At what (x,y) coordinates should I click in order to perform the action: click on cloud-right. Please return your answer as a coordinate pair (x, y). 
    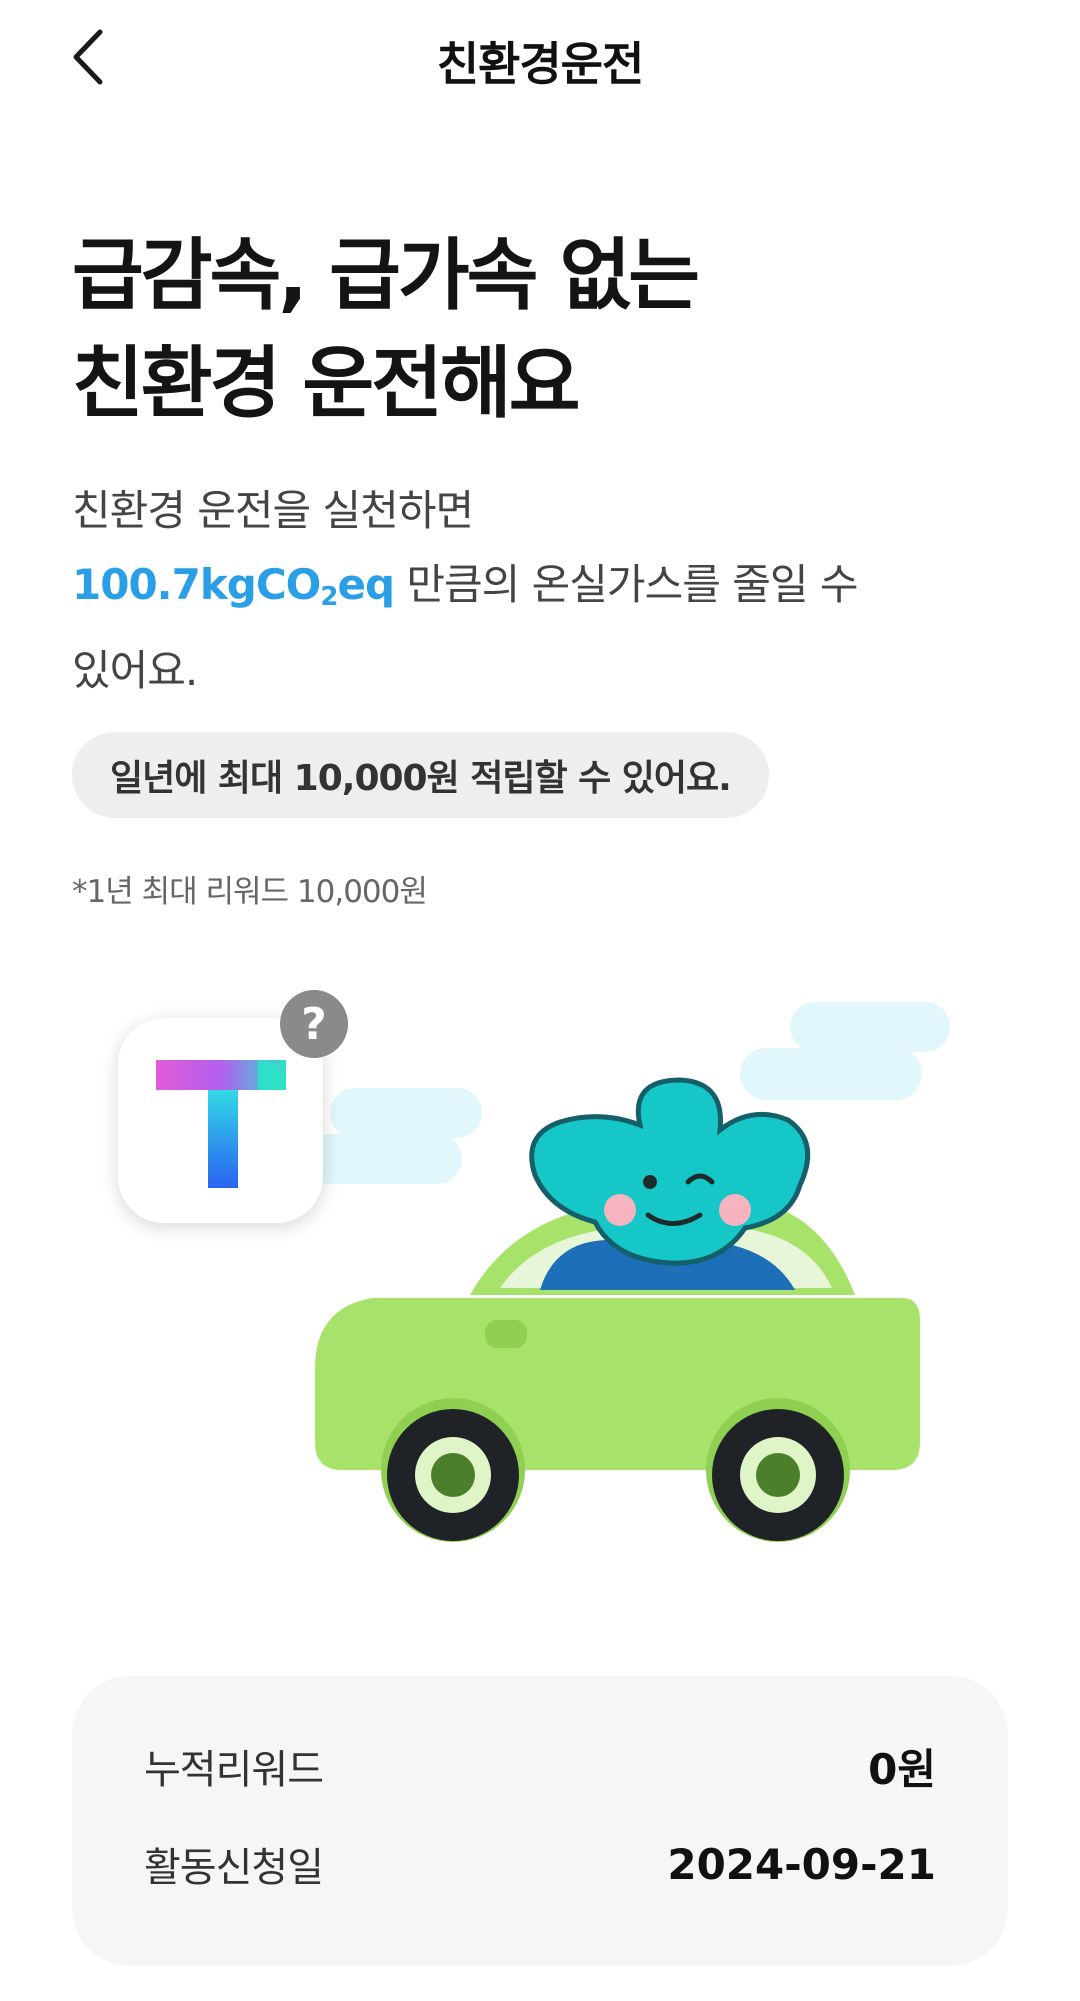
    Looking at the image, I should click on (845, 1051).